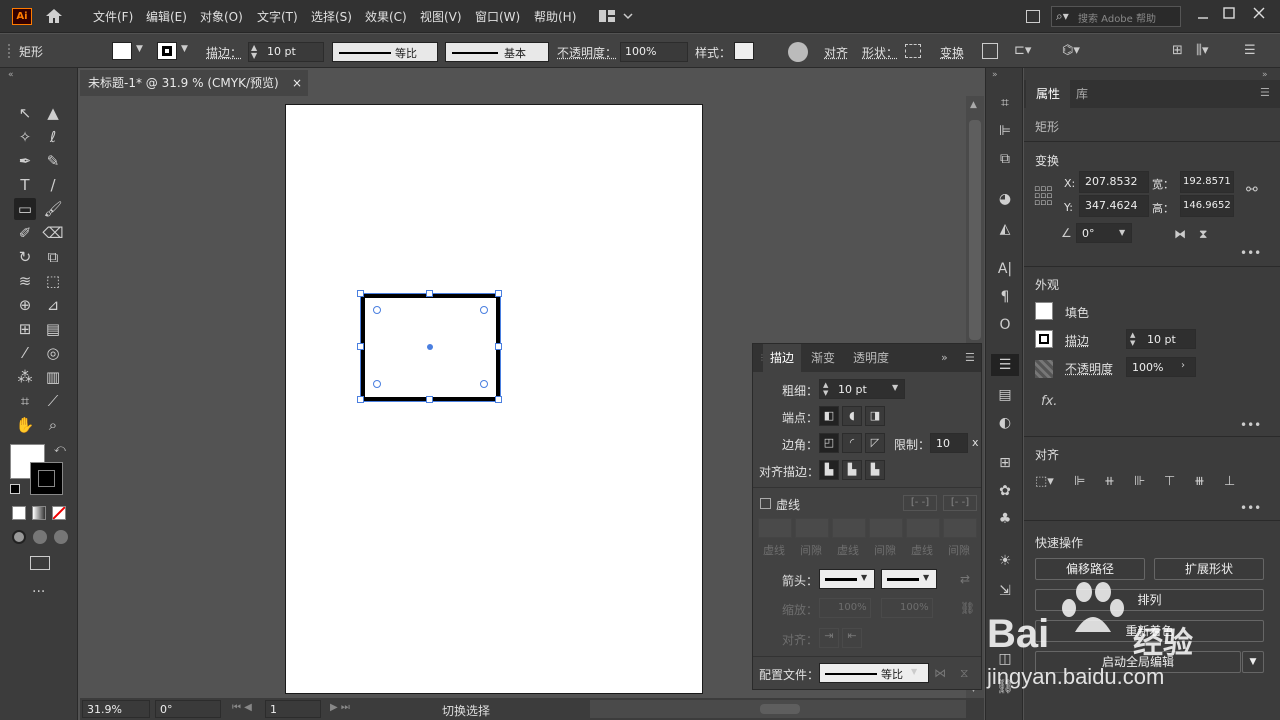  Describe the element at coordinates (429, 293) in the screenshot. I see `handle-top-center` at that location.